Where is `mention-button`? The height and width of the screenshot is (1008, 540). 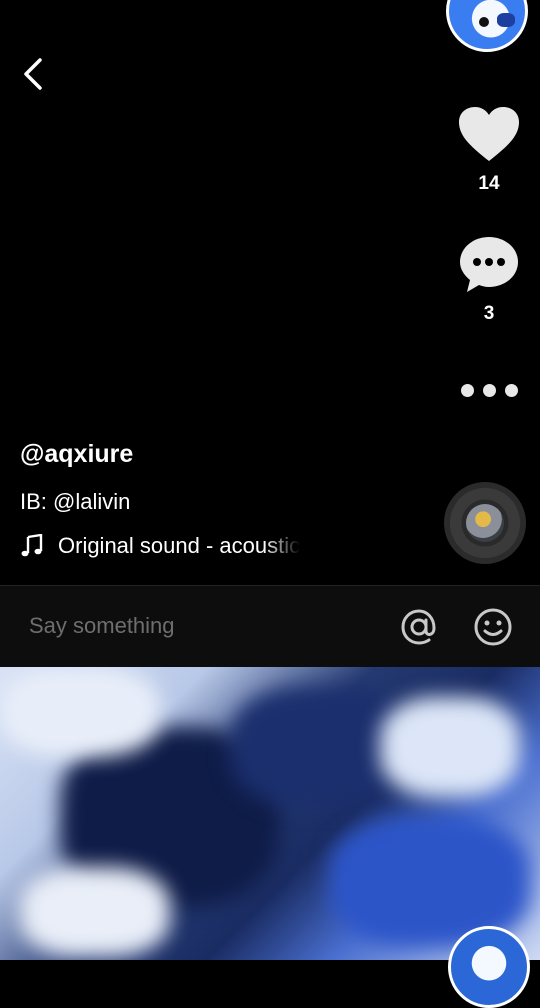
mention-button is located at coordinates (419, 627).